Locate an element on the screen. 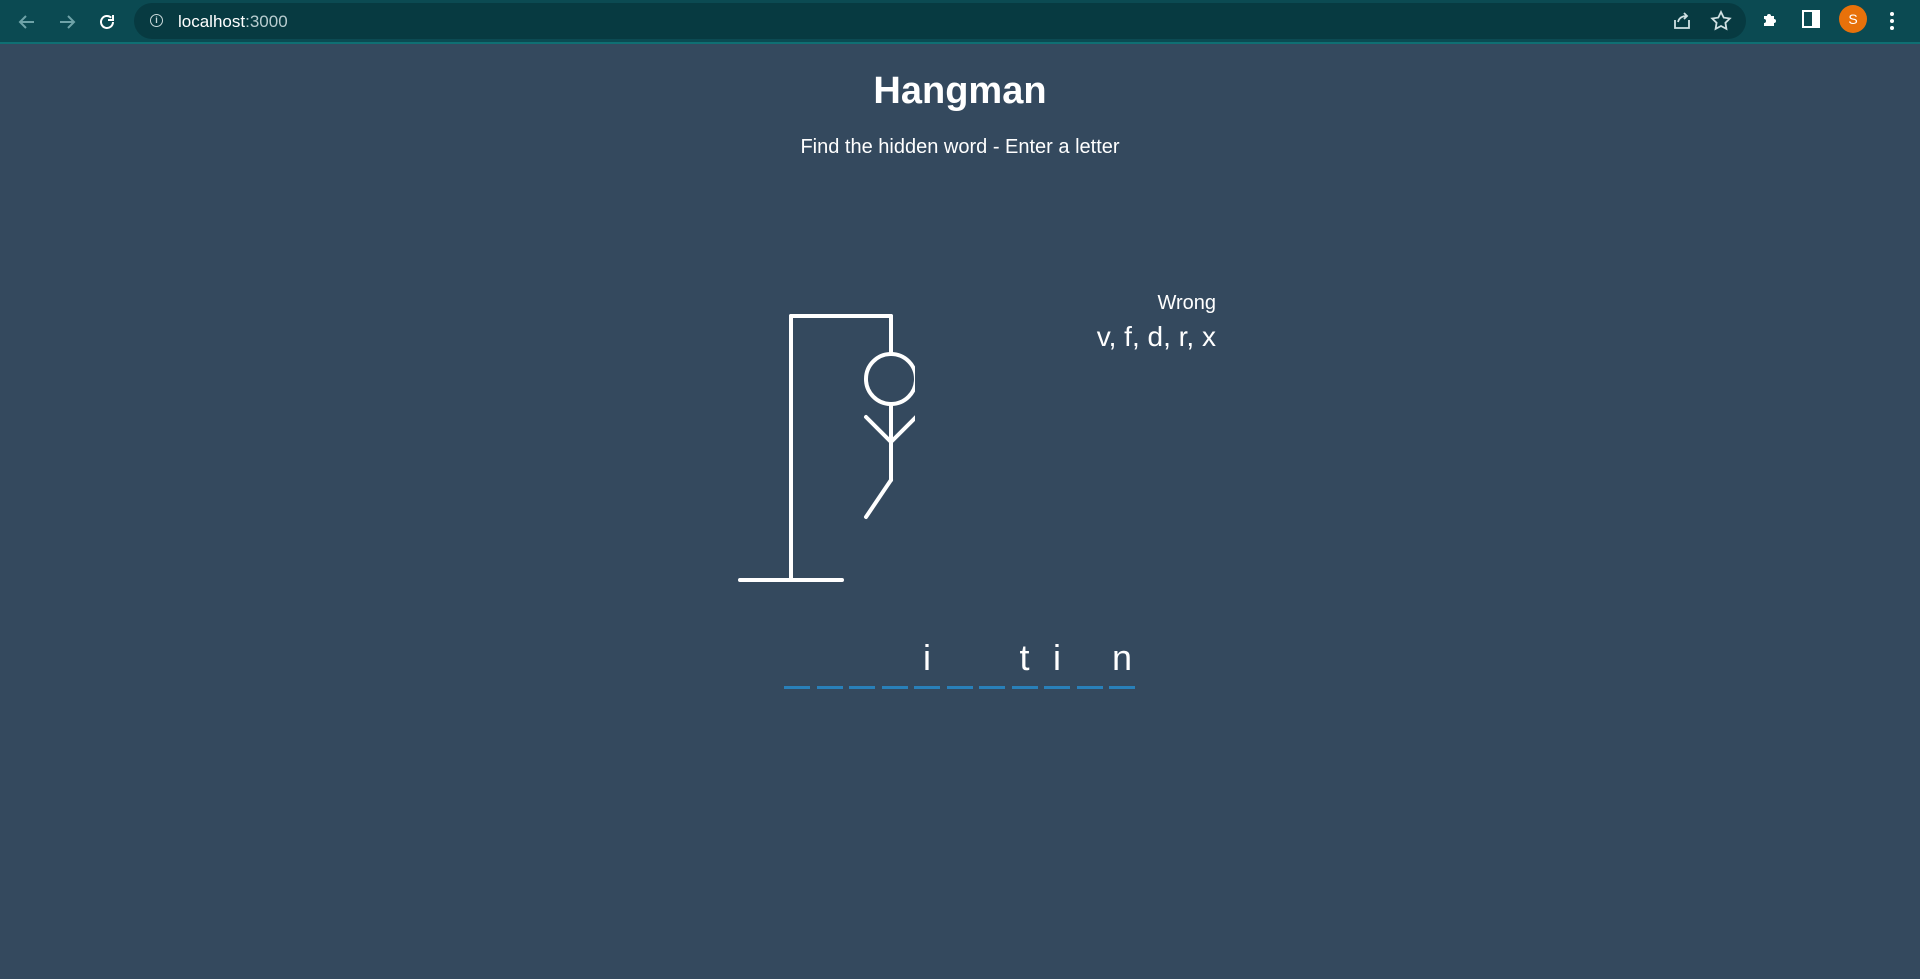  page-title: Hangman is located at coordinates (960, 91).